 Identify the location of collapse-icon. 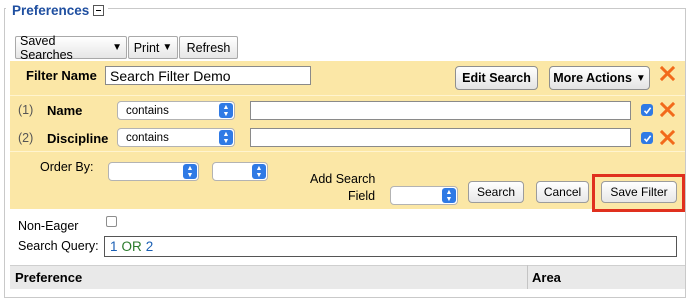
(99, 10).